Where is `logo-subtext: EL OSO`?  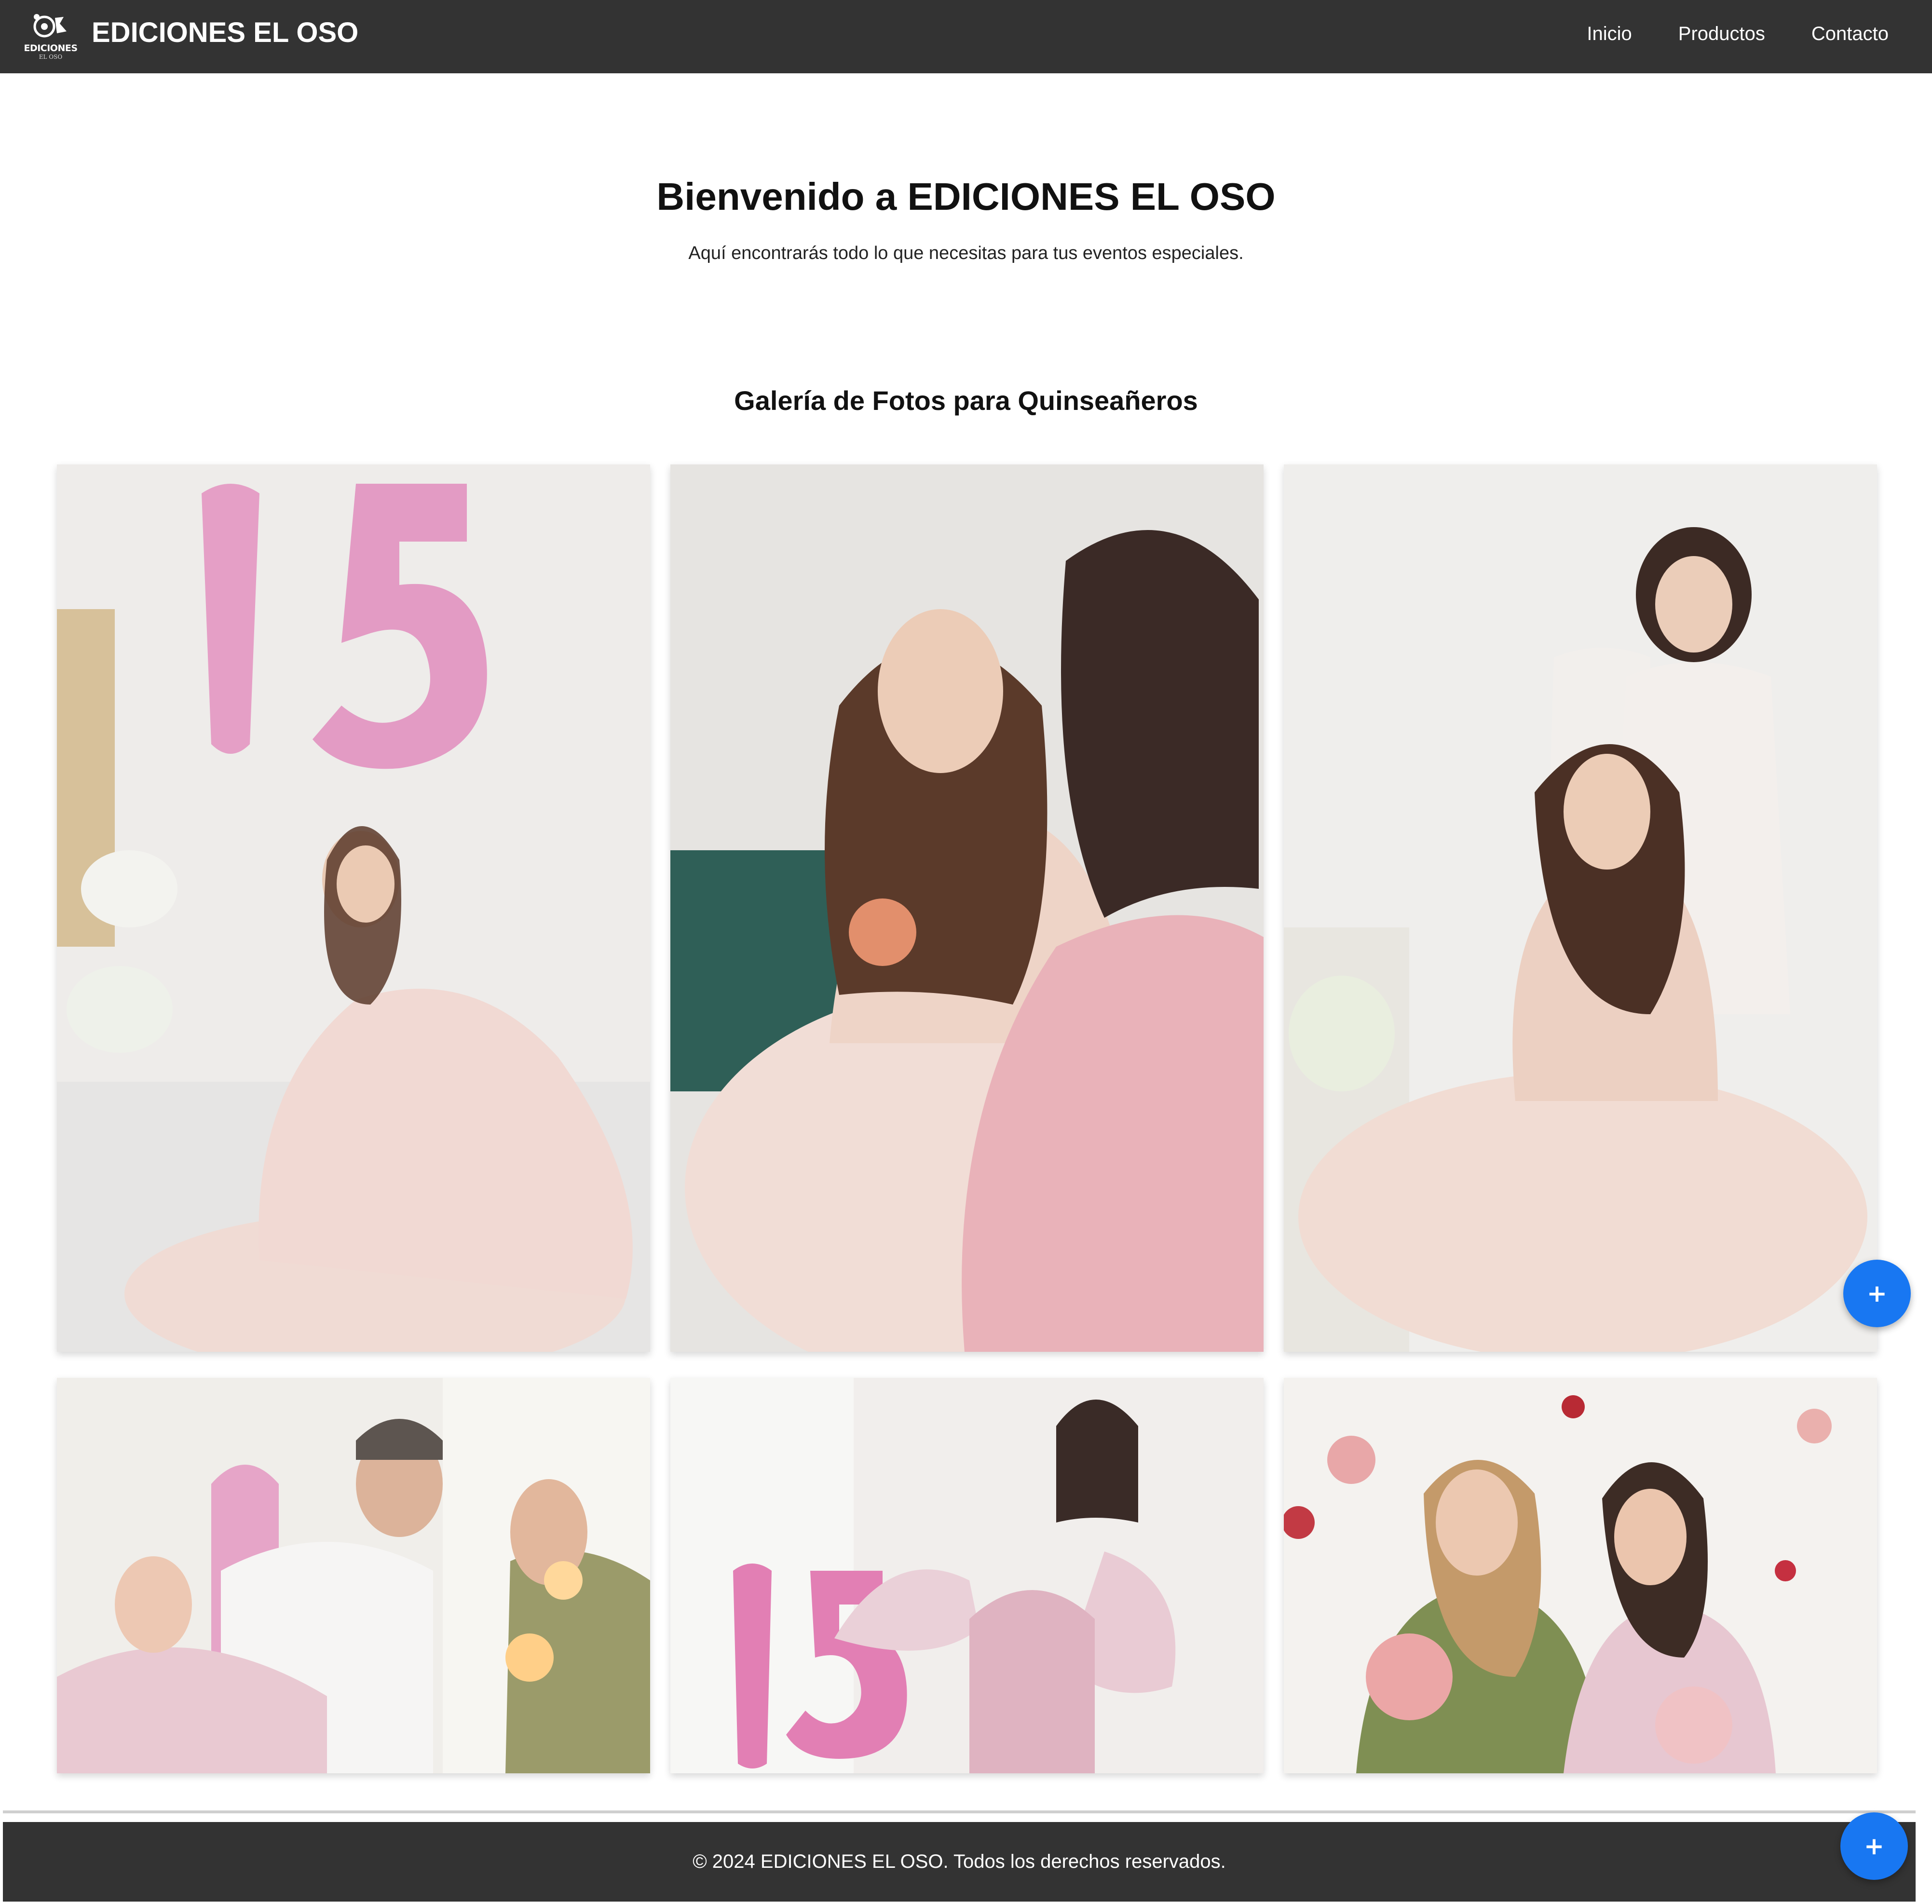 logo-subtext: EL OSO is located at coordinates (51, 57).